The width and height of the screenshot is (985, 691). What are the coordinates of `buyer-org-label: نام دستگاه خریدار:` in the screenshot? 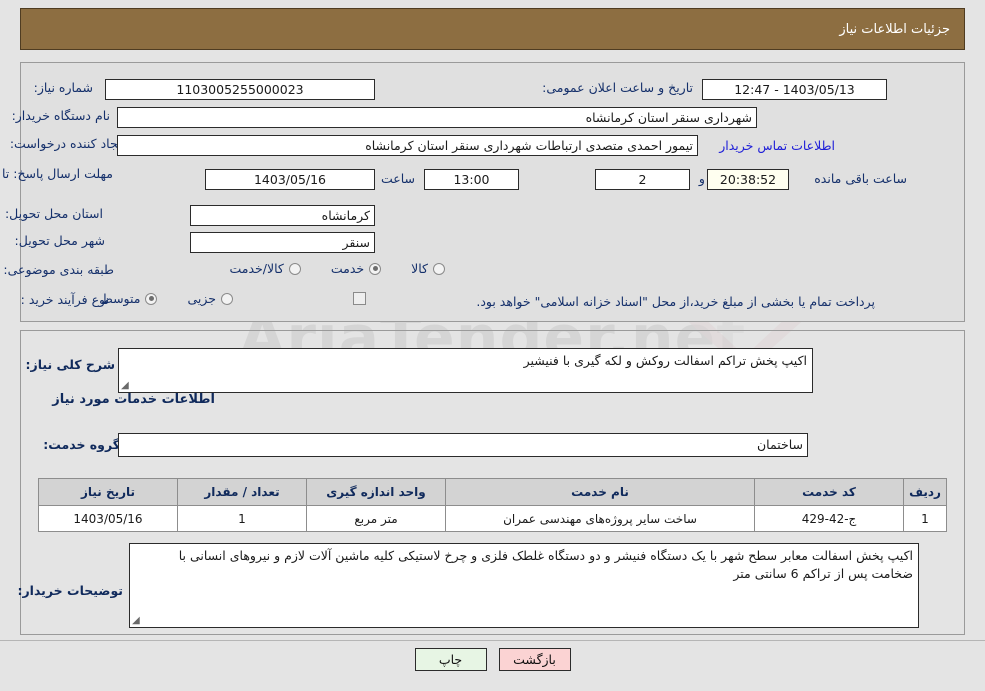 It's located at (60, 115).